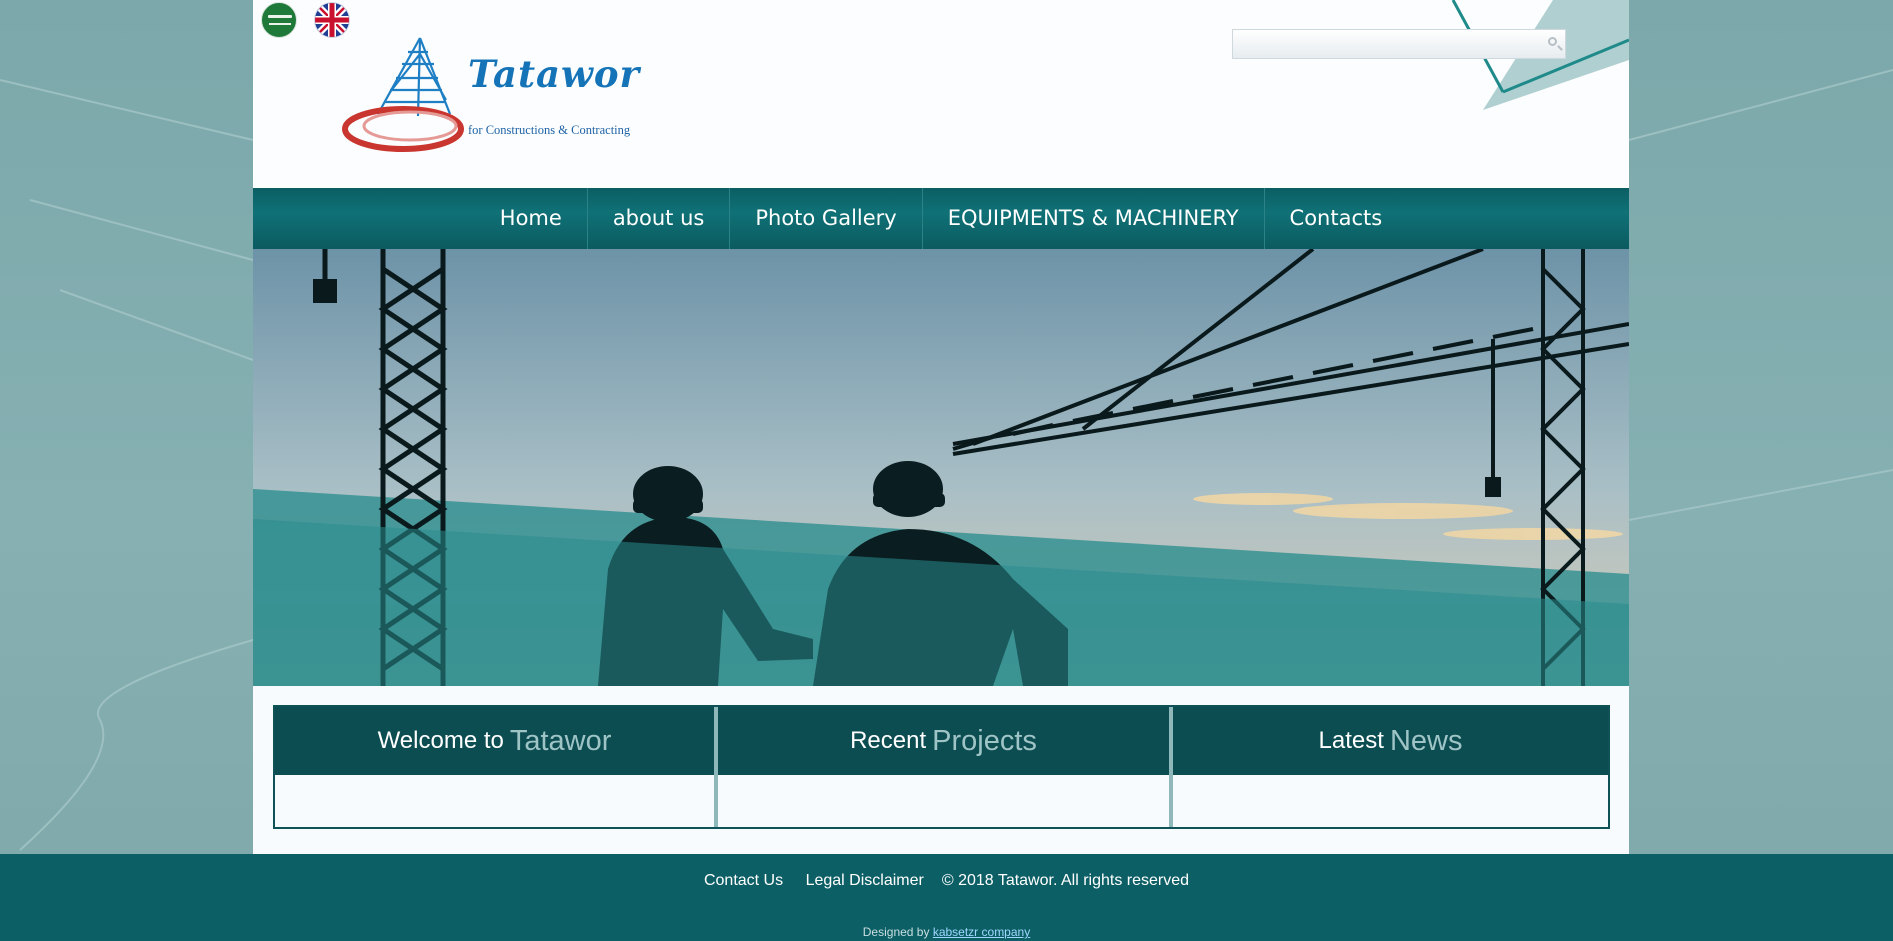  What do you see at coordinates (984, 740) in the screenshot?
I see `panel-projects-accent: Projects` at bounding box center [984, 740].